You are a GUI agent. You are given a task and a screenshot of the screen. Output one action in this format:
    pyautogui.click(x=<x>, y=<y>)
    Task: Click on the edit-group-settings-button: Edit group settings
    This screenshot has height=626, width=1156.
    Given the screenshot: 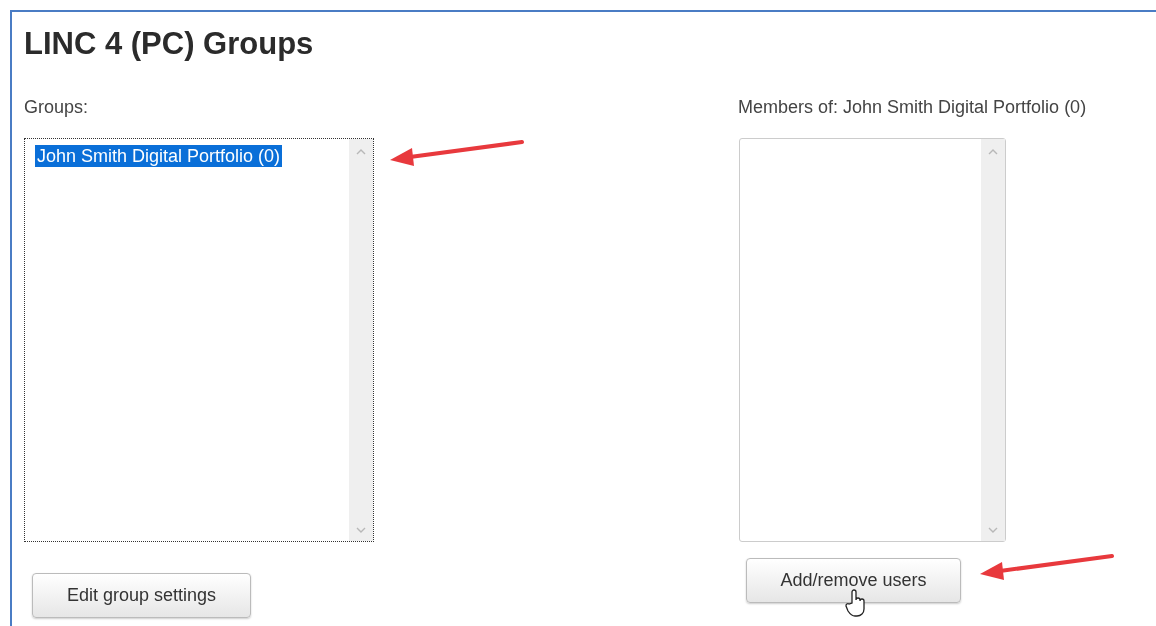 What is the action you would take?
    pyautogui.click(x=141, y=595)
    